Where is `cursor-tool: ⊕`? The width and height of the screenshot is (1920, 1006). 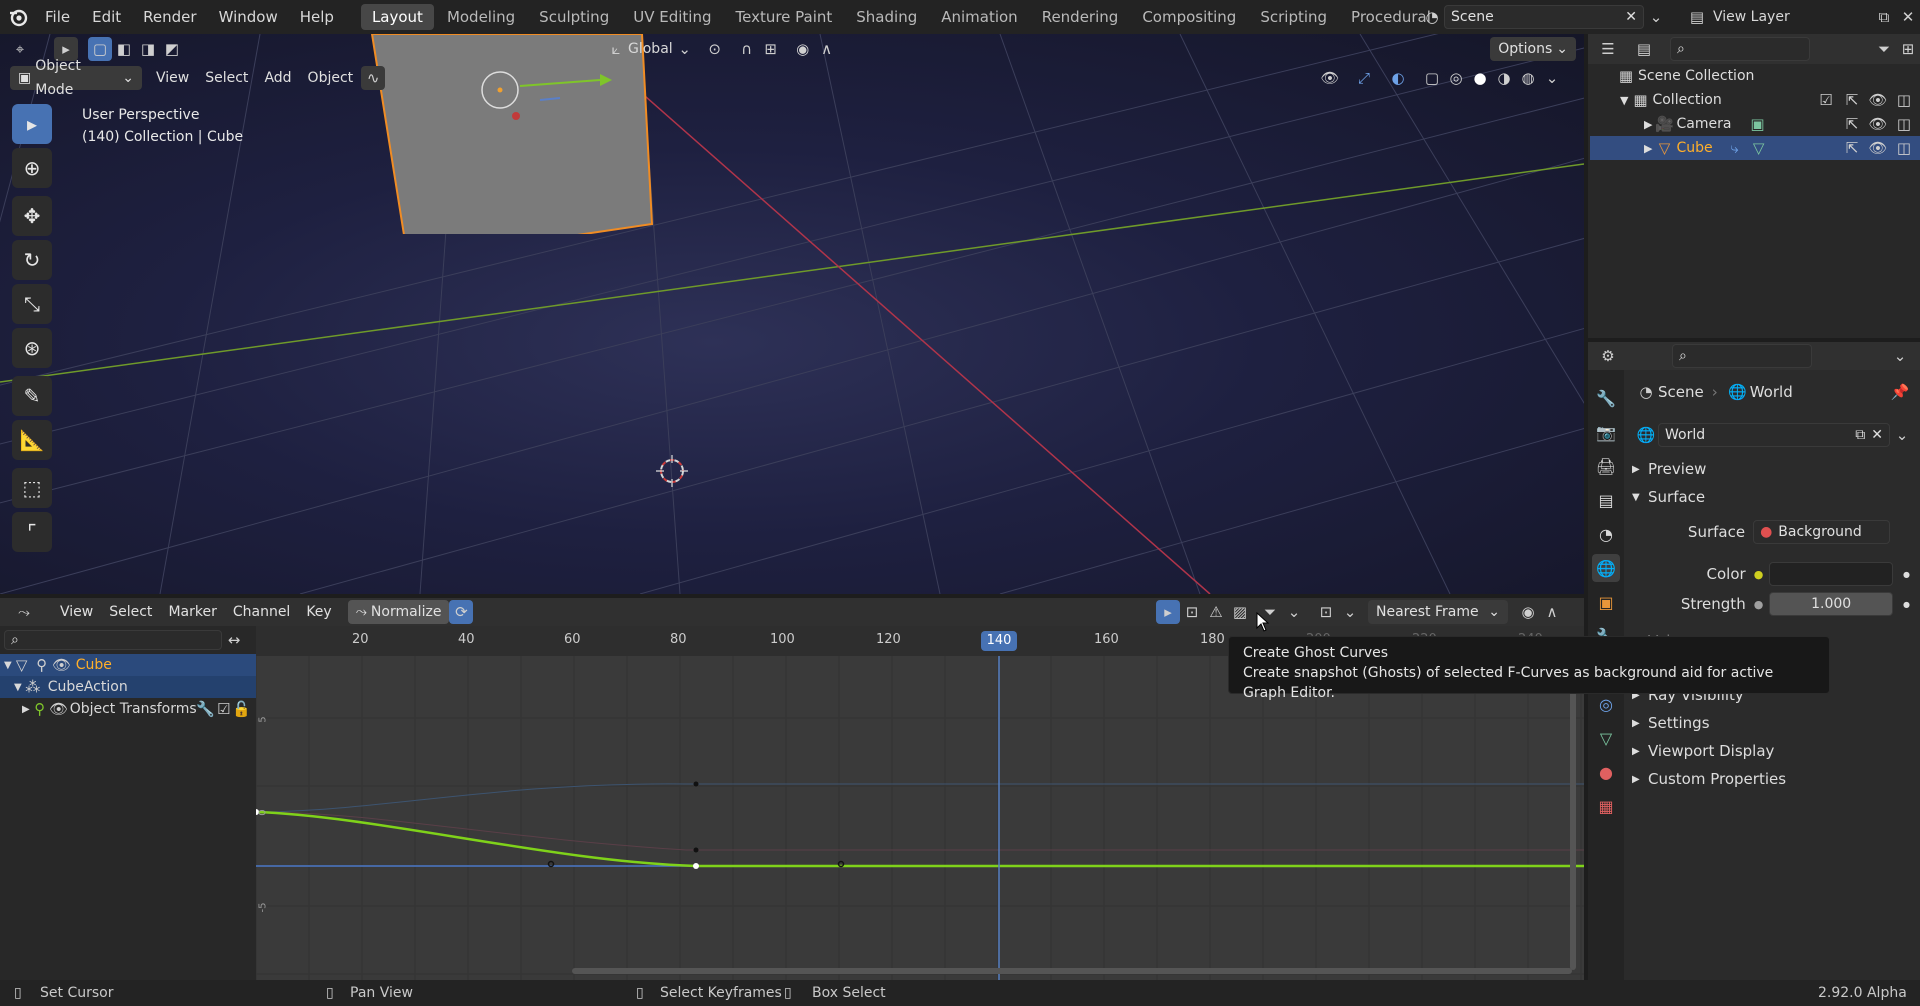
cursor-tool: ⊕ is located at coordinates (32, 168).